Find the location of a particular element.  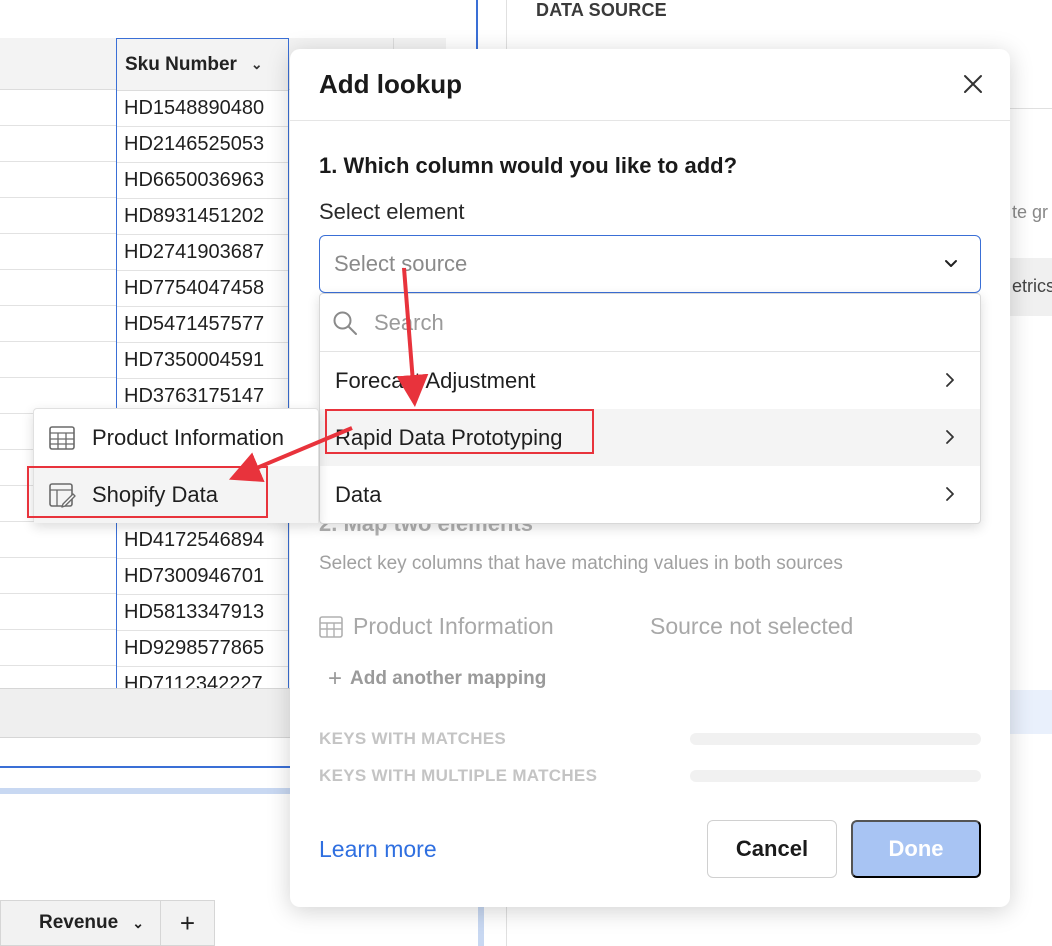

tab-bar: Revenue ⌄ + is located at coordinates (107, 923).